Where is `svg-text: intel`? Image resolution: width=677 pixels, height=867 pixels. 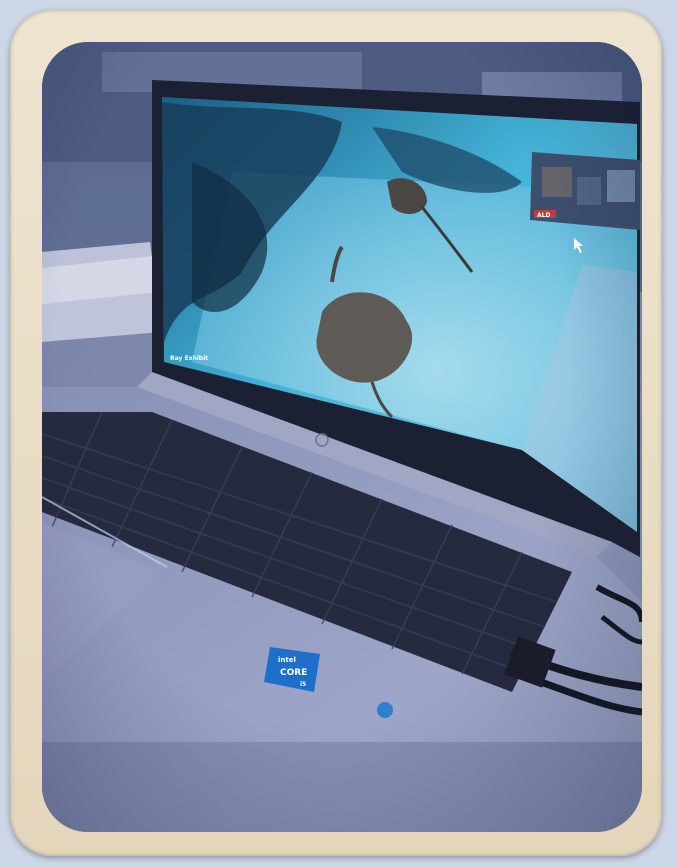 svg-text: intel is located at coordinates (287, 660).